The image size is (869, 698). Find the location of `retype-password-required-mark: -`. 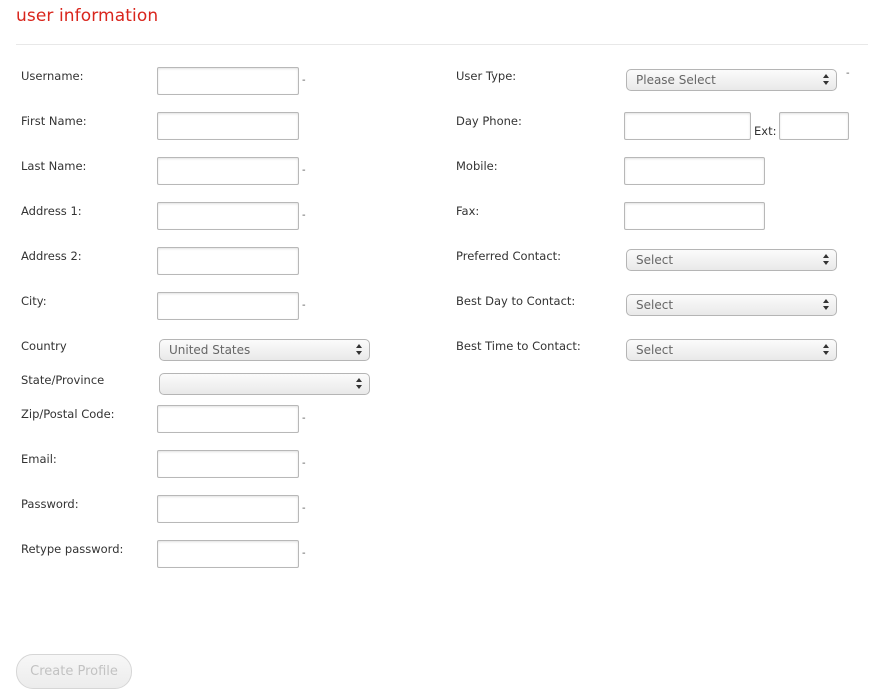

retype-password-required-mark: - is located at coordinates (304, 553).